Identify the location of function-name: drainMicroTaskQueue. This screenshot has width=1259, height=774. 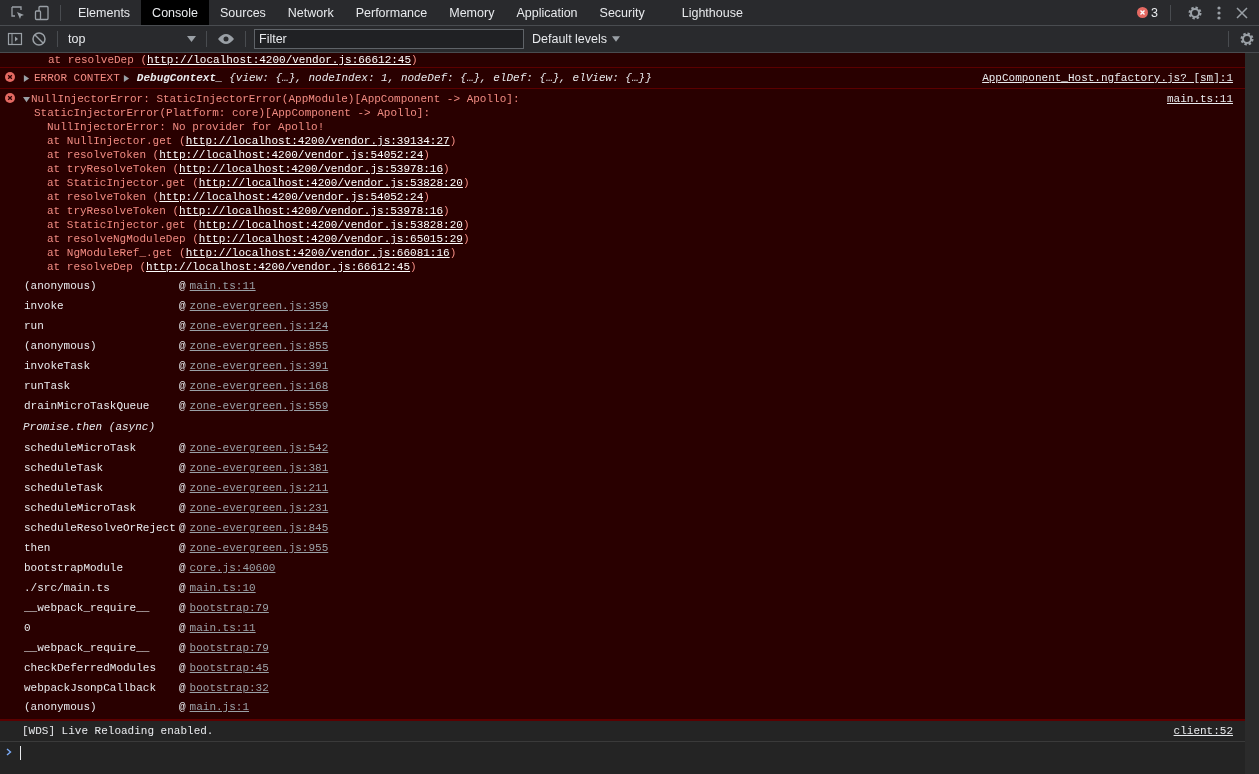
(87, 406).